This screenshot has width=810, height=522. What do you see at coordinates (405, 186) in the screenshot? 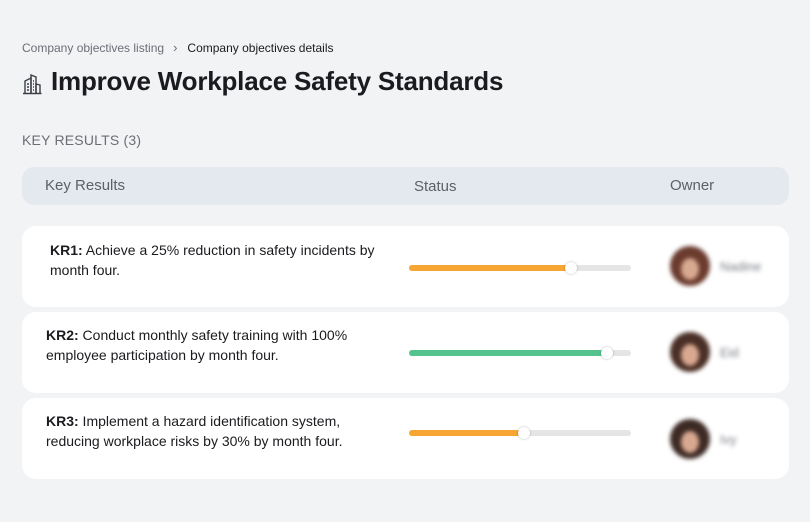
I see `table-header: Key Results Status Owner` at bounding box center [405, 186].